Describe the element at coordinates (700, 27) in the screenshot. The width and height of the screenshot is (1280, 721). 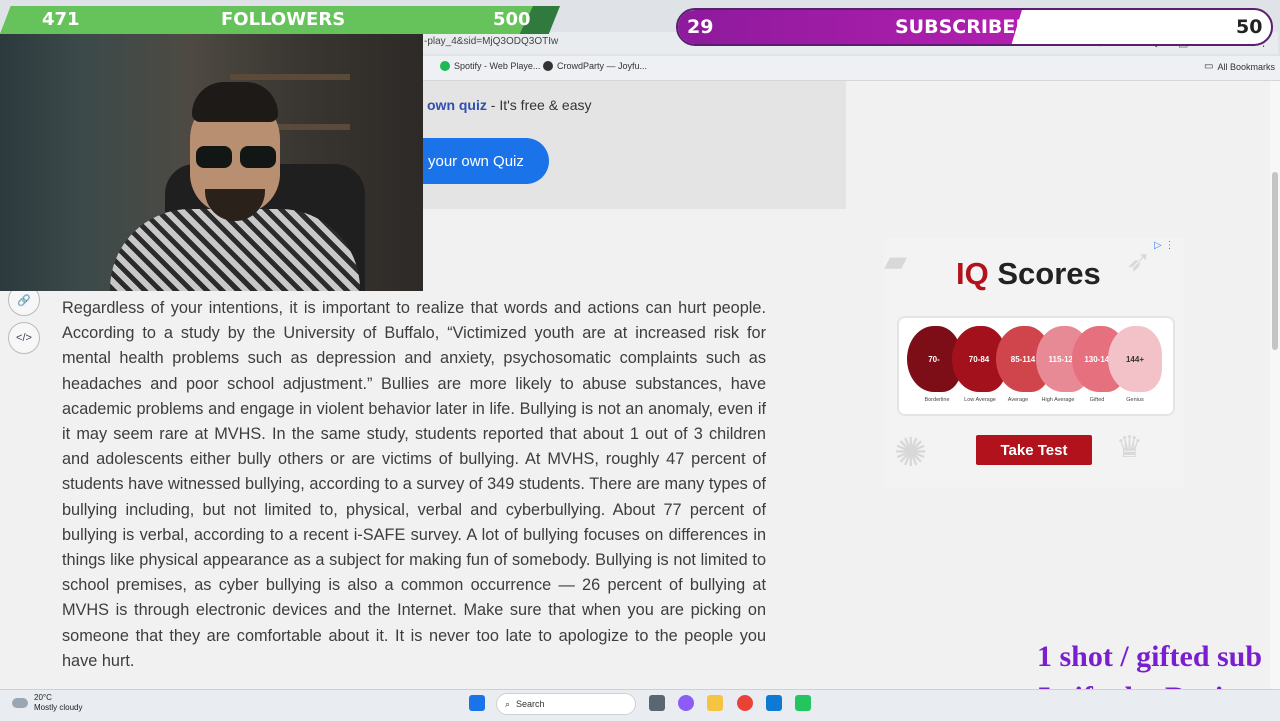
I see `subscribers-current: 29` at that location.